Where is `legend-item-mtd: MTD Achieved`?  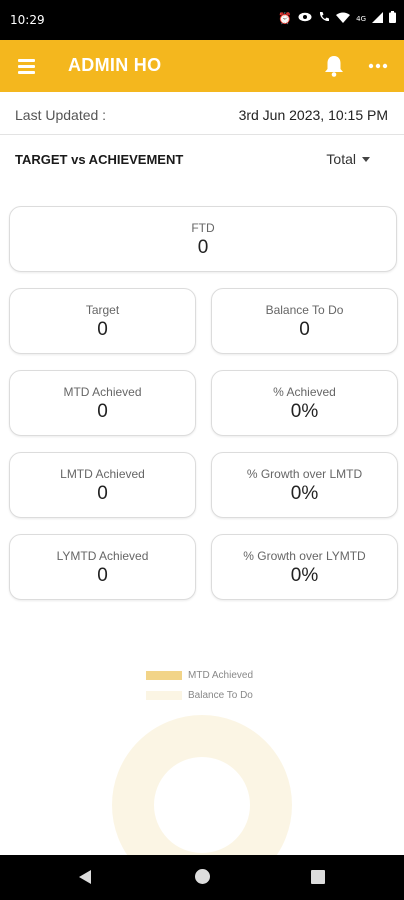
legend-item-mtd: MTD Achieved is located at coordinates (199, 675).